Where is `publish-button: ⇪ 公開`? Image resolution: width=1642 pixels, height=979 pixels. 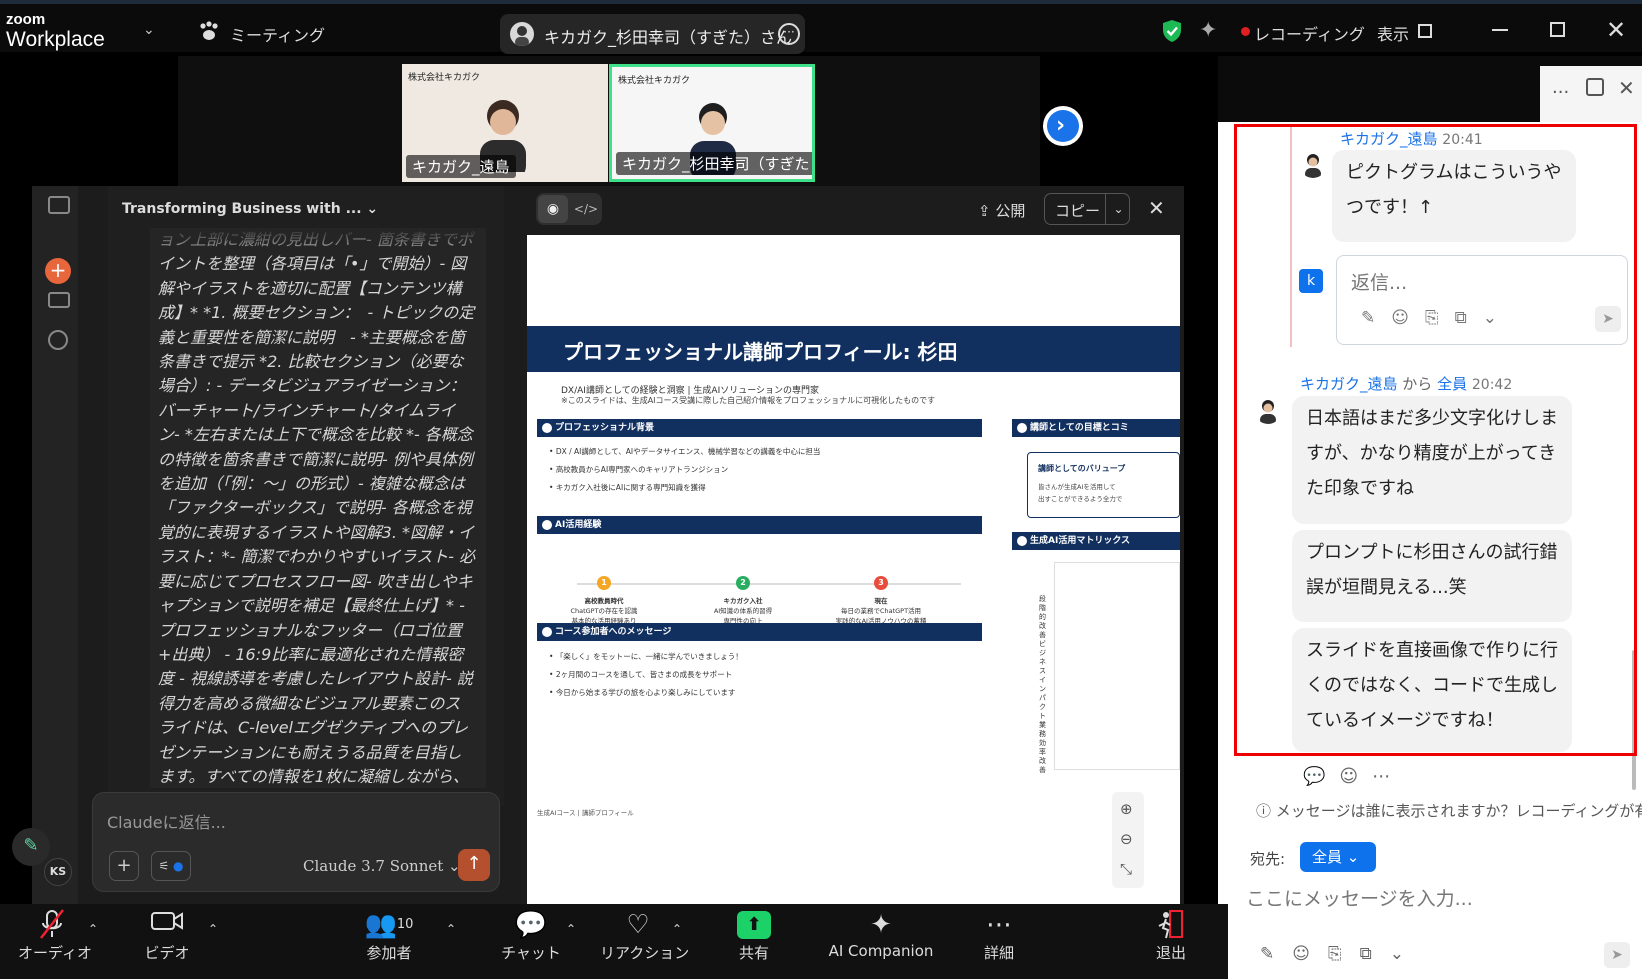 publish-button: ⇪ 公開 is located at coordinates (1001, 210).